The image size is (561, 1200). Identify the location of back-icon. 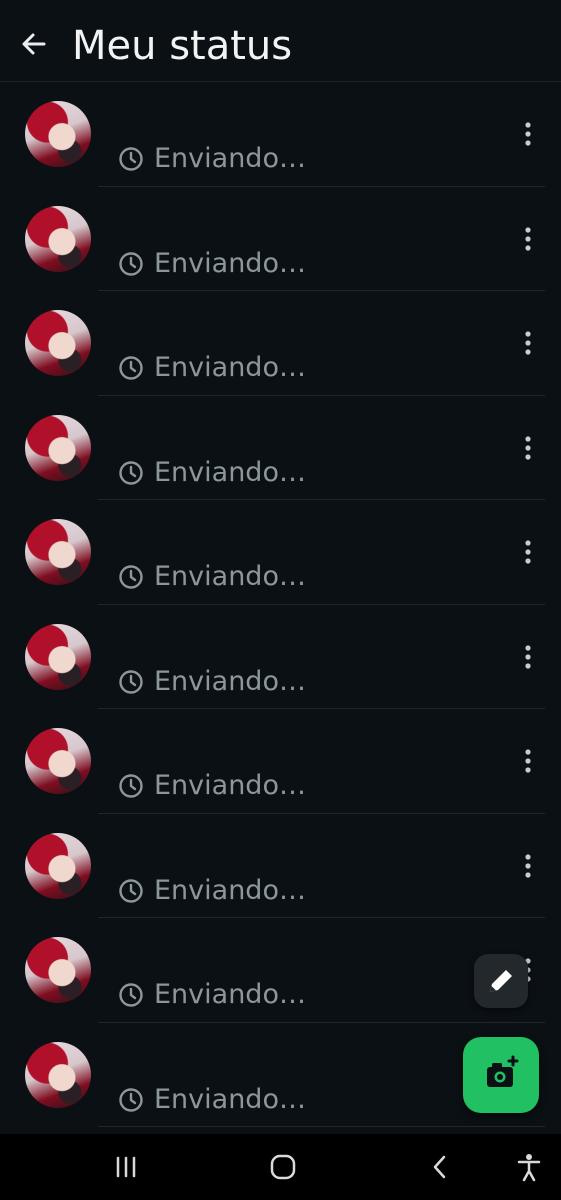
(439, 1167).